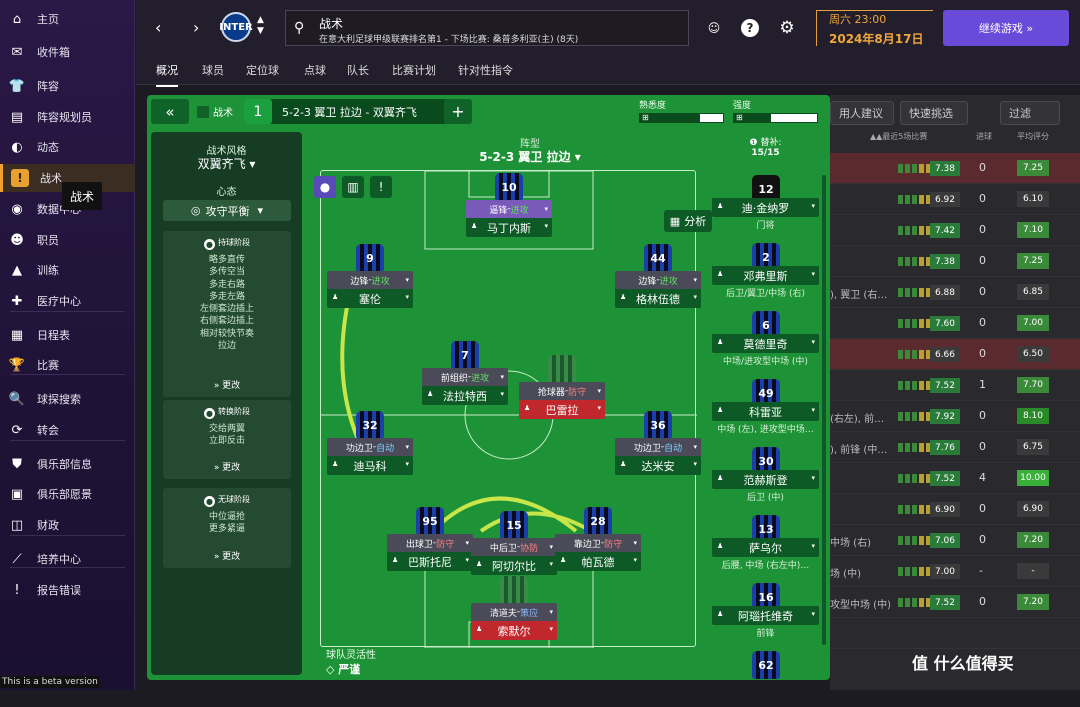 This screenshot has height=707, width=1080. What do you see at coordinates (714, 28) in the screenshot?
I see `social-icon: ☺` at bounding box center [714, 28].